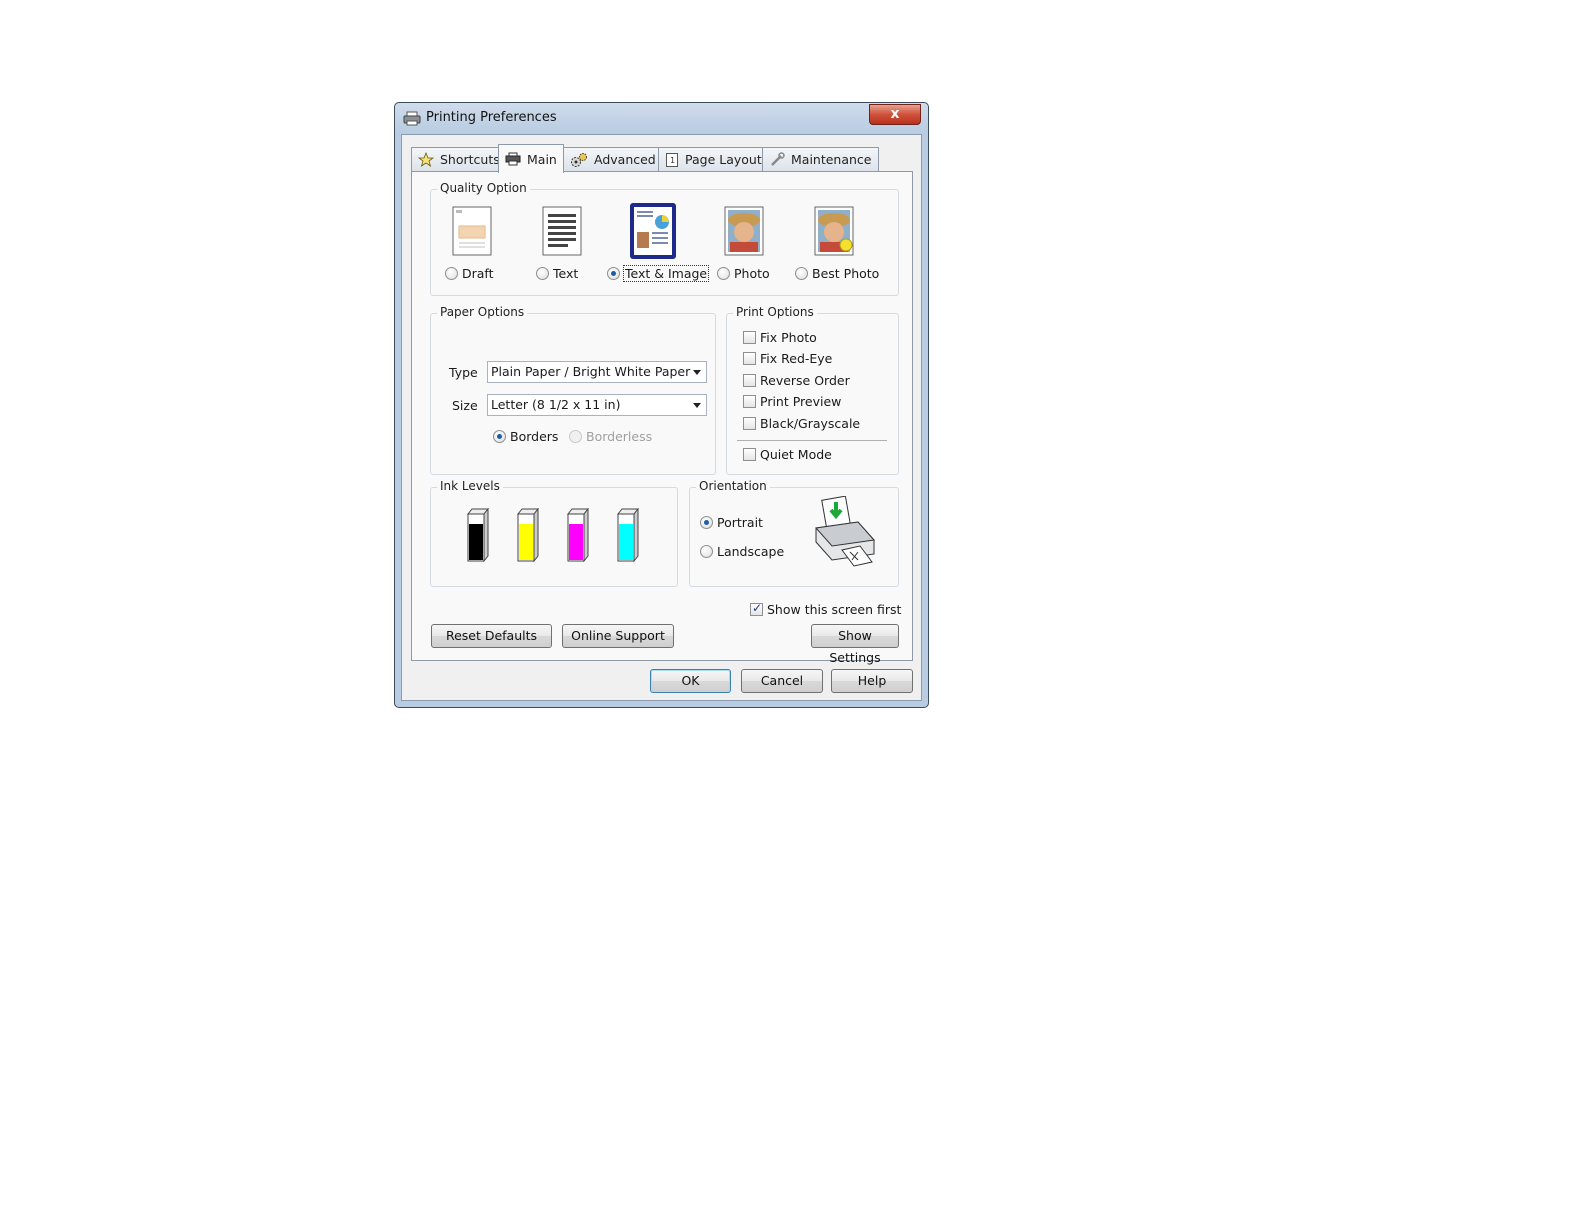 Image resolution: width=1584 pixels, height=1224 pixels. I want to click on radio-label: Landscape, so click(751, 551).